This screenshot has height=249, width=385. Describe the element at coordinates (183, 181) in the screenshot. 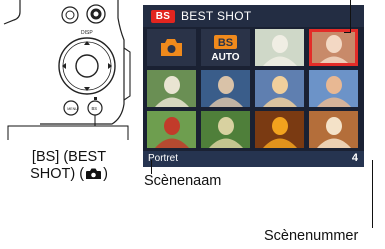

I see `scene-name-label: Scènenaam` at that location.